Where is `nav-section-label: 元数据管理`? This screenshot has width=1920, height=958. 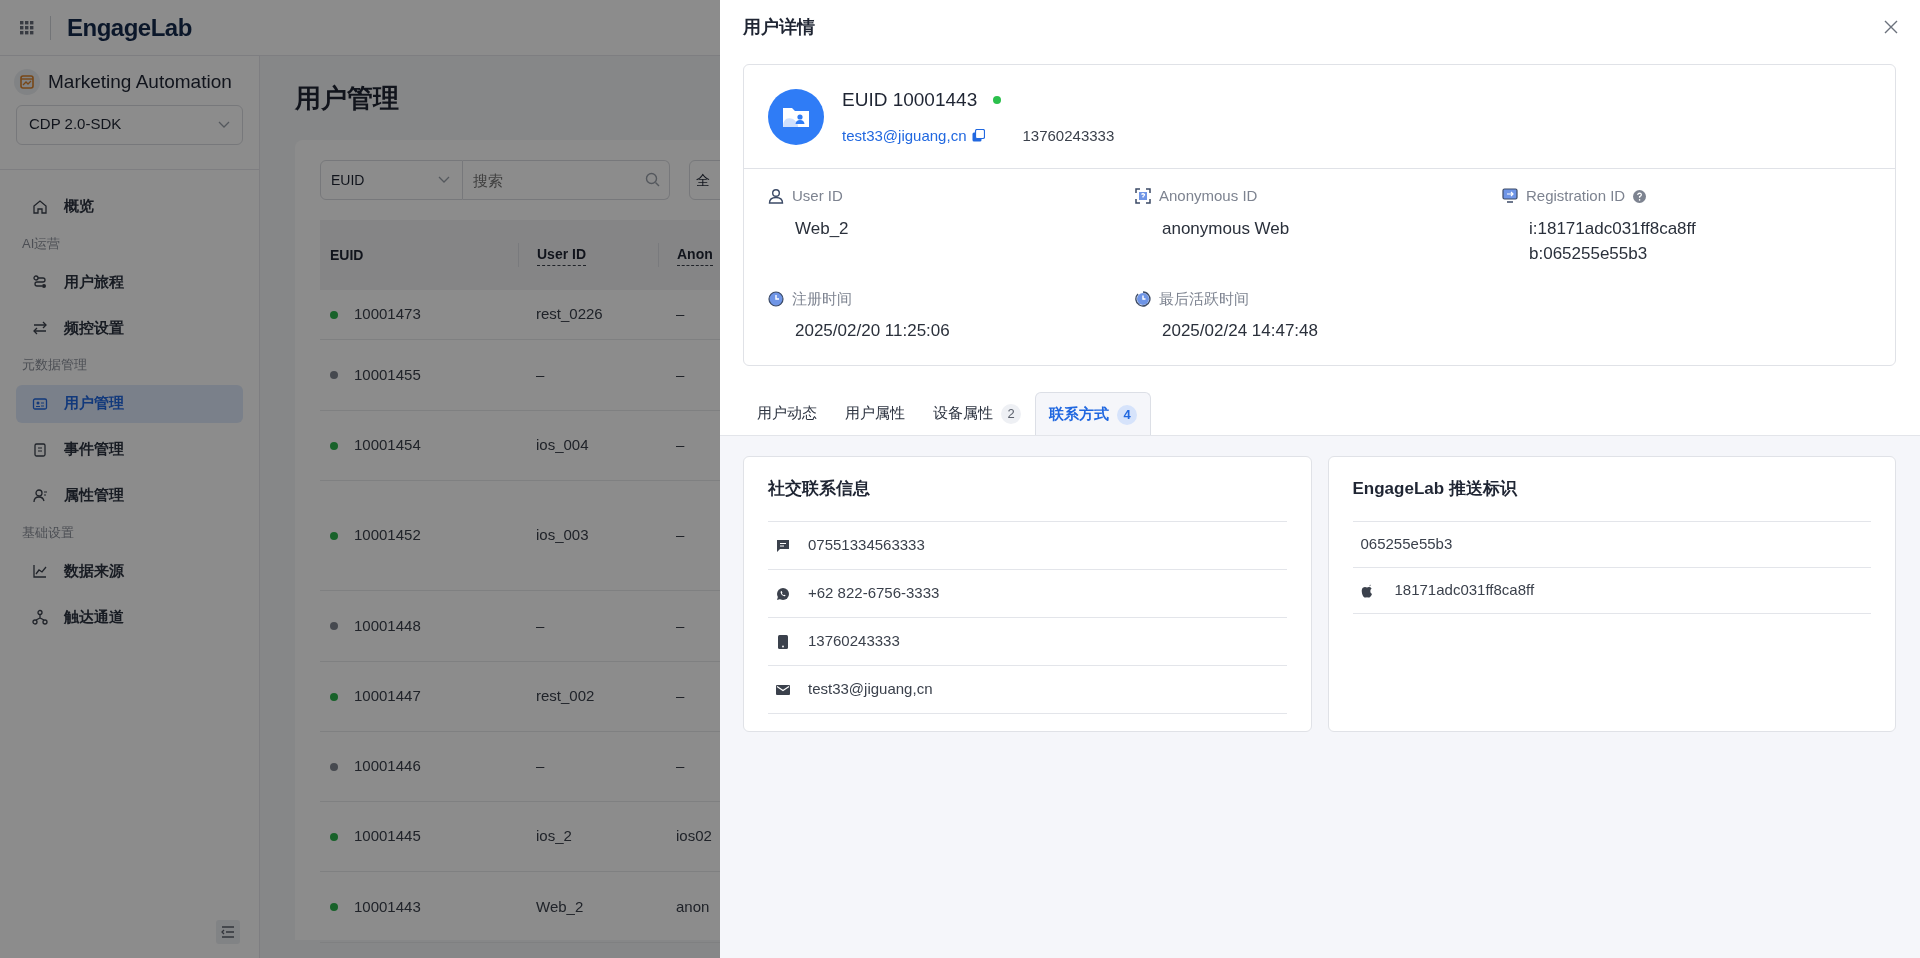 nav-section-label: 元数据管理 is located at coordinates (55, 365).